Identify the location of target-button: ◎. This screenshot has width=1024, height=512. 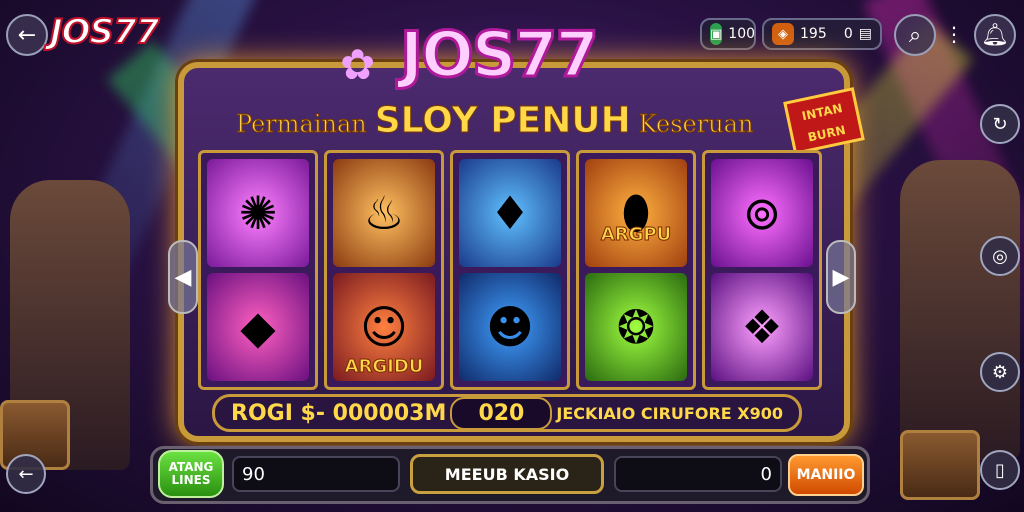
(1000, 256).